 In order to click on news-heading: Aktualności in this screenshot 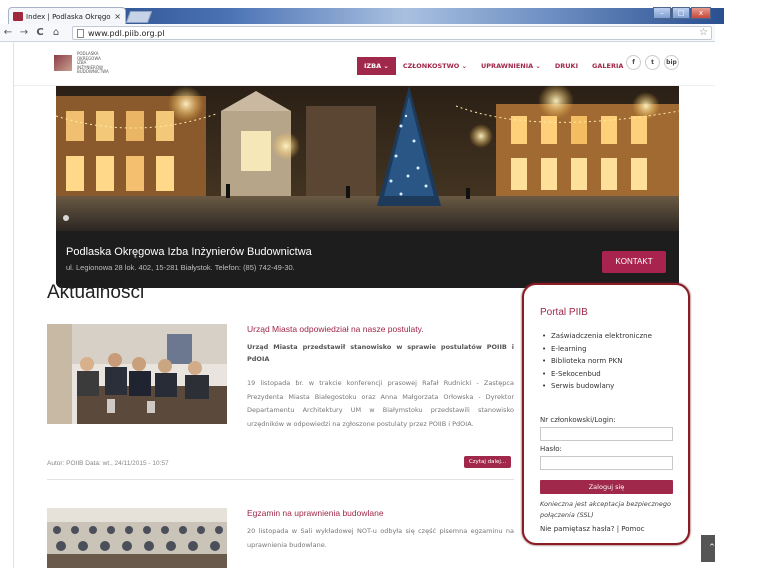, I will do `click(96, 292)`.